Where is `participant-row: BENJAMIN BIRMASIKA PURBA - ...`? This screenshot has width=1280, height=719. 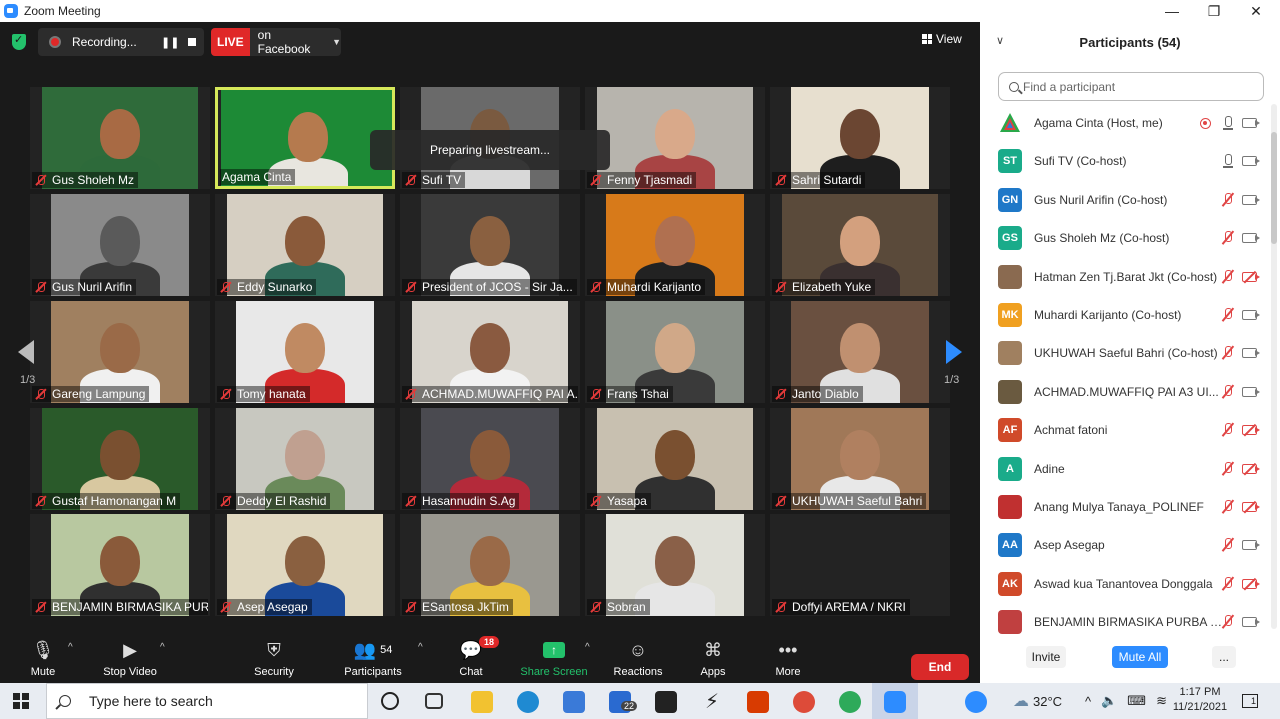 participant-row: BENJAMIN BIRMASIKA PURBA - ... is located at coordinates (1125, 622).